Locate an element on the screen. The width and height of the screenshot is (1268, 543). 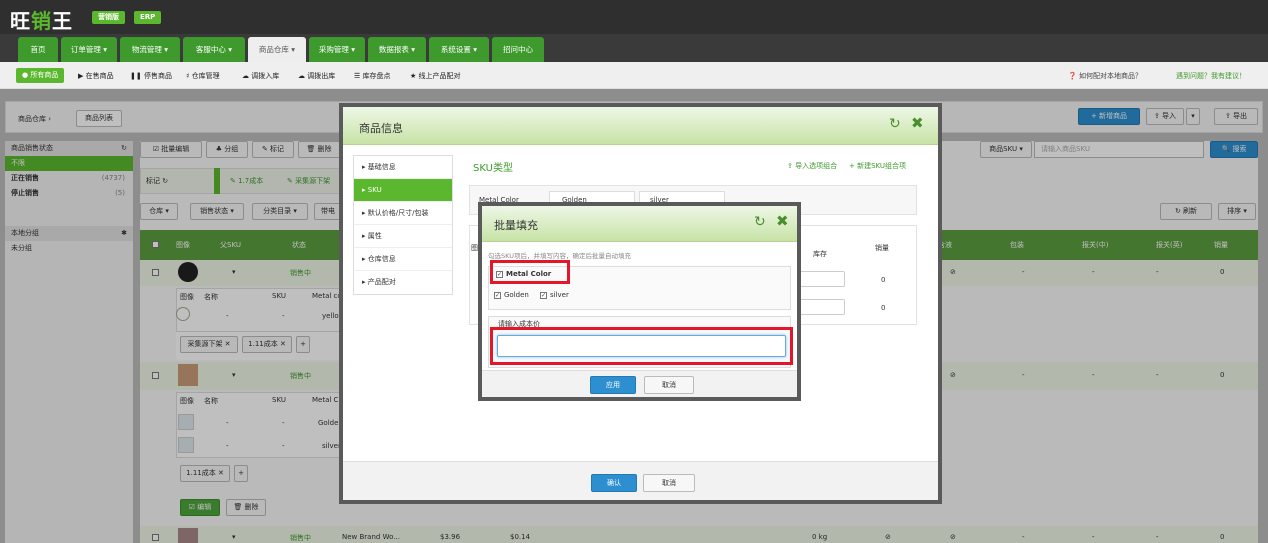
modal-title: 批量填充 is located at coordinates (516, 225).